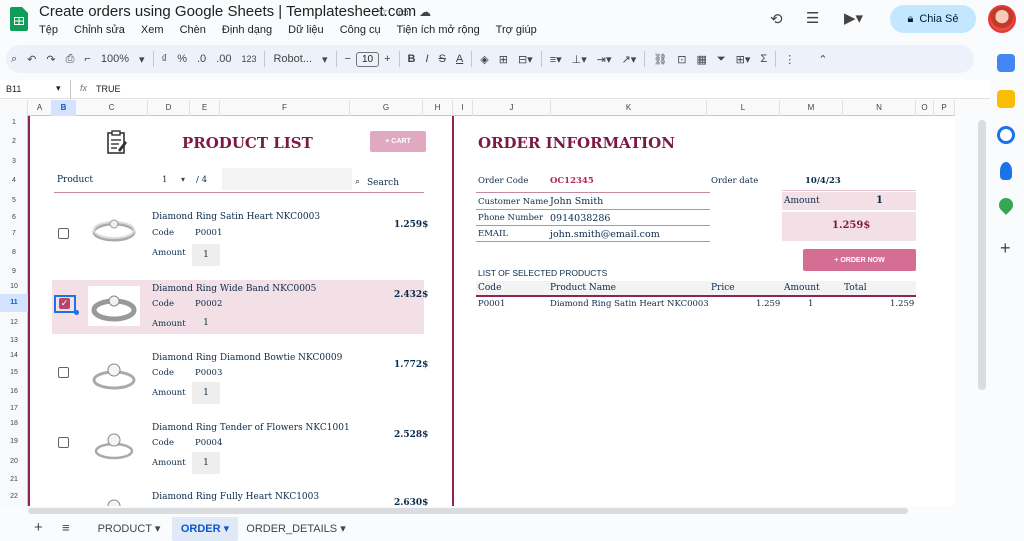  I want to click on row-header: 16, so click(14, 392).